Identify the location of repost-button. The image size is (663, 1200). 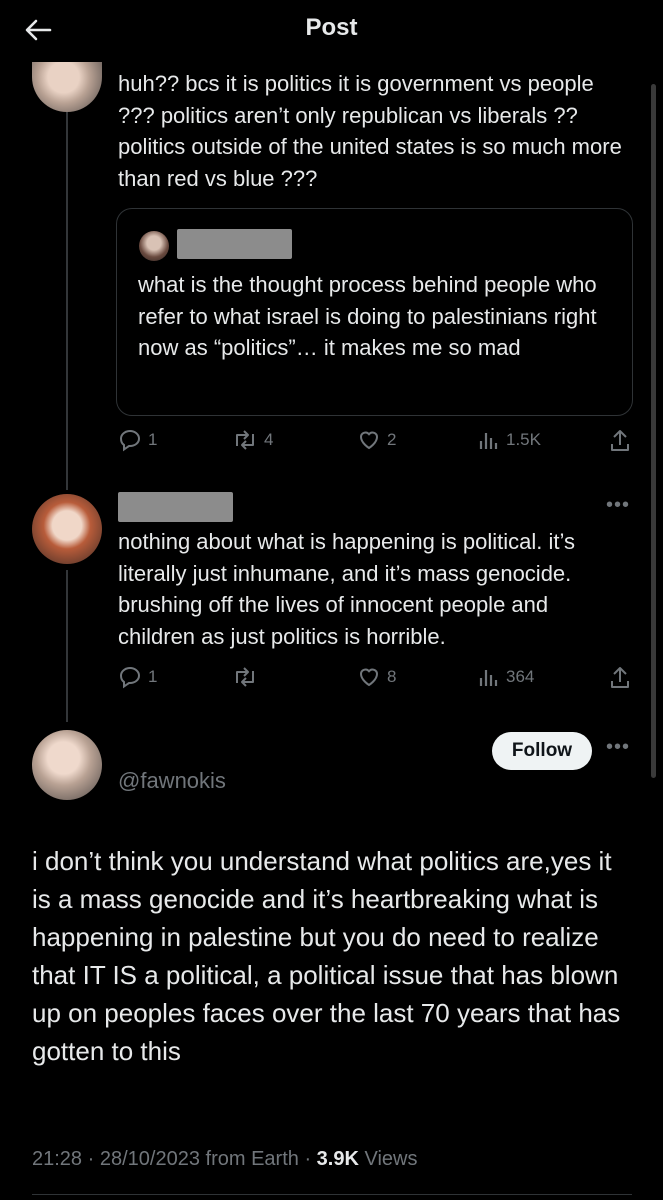
(248, 677).